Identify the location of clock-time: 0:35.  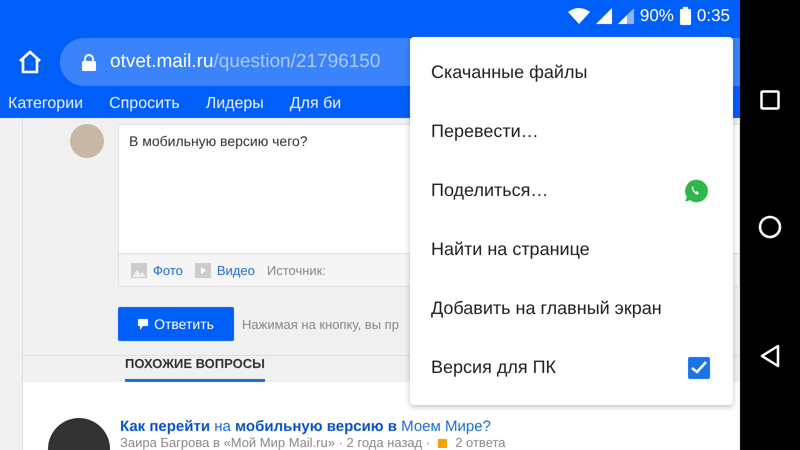
(713, 16).